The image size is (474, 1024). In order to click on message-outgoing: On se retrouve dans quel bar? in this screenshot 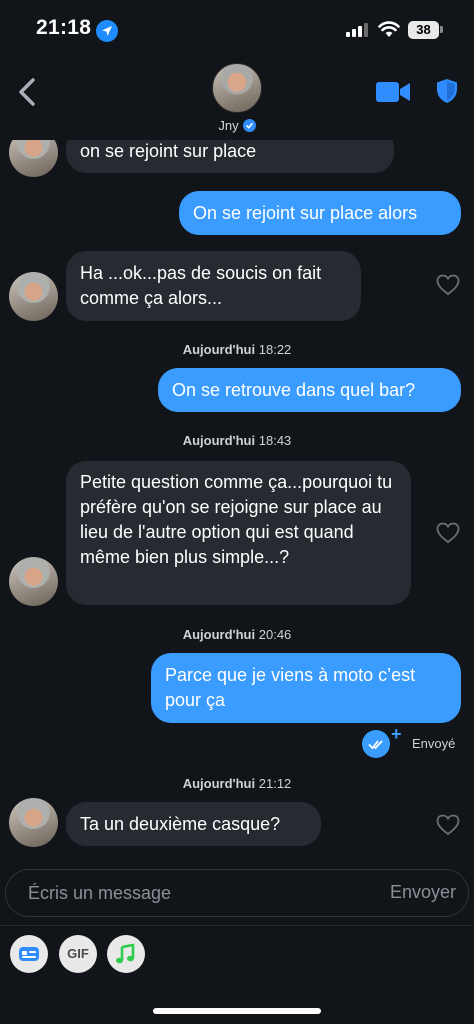, I will do `click(309, 390)`.